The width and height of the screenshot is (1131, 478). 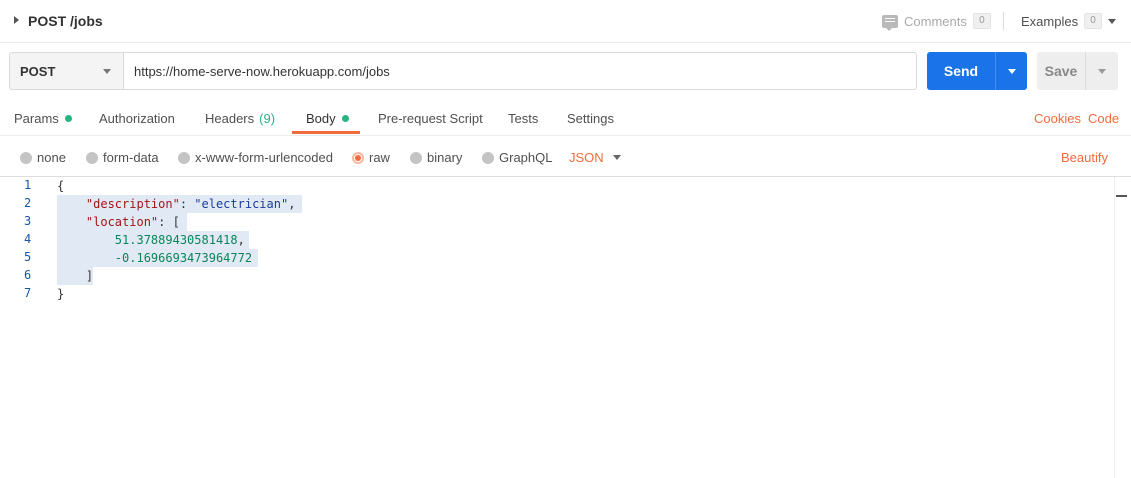 I want to click on tab-tests-label: Tests, so click(x=523, y=118).